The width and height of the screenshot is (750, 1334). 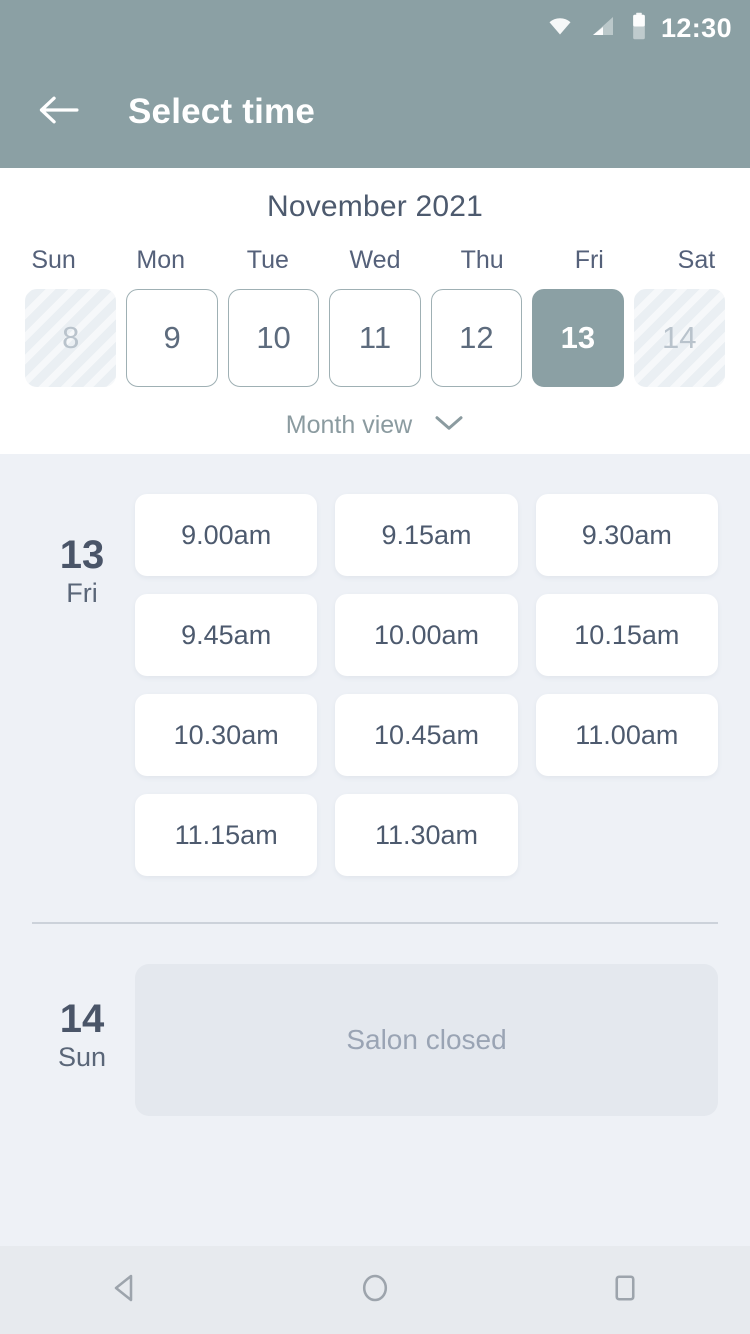 I want to click on dow-header: Sat, so click(x=696, y=260).